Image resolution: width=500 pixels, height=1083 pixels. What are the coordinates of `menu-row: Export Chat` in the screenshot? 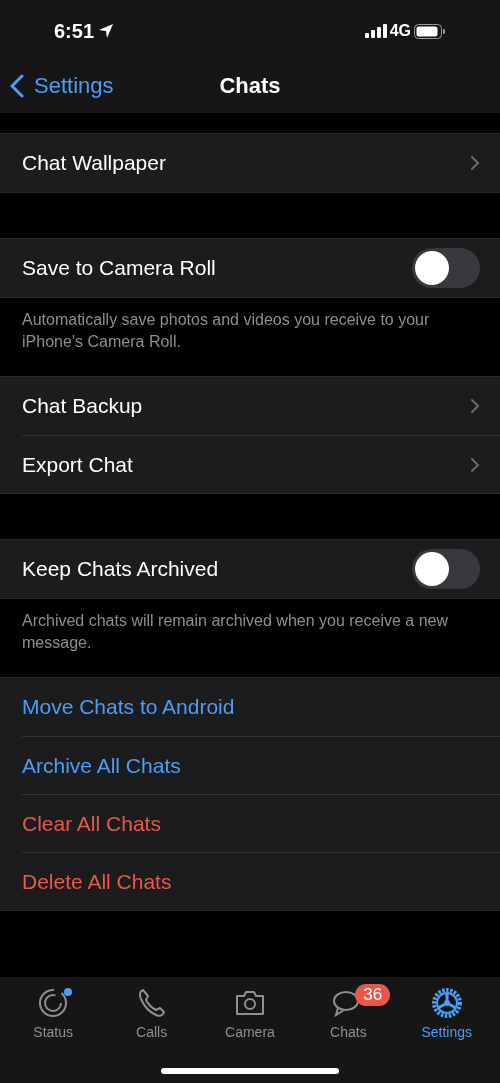 It's located at (261, 464).